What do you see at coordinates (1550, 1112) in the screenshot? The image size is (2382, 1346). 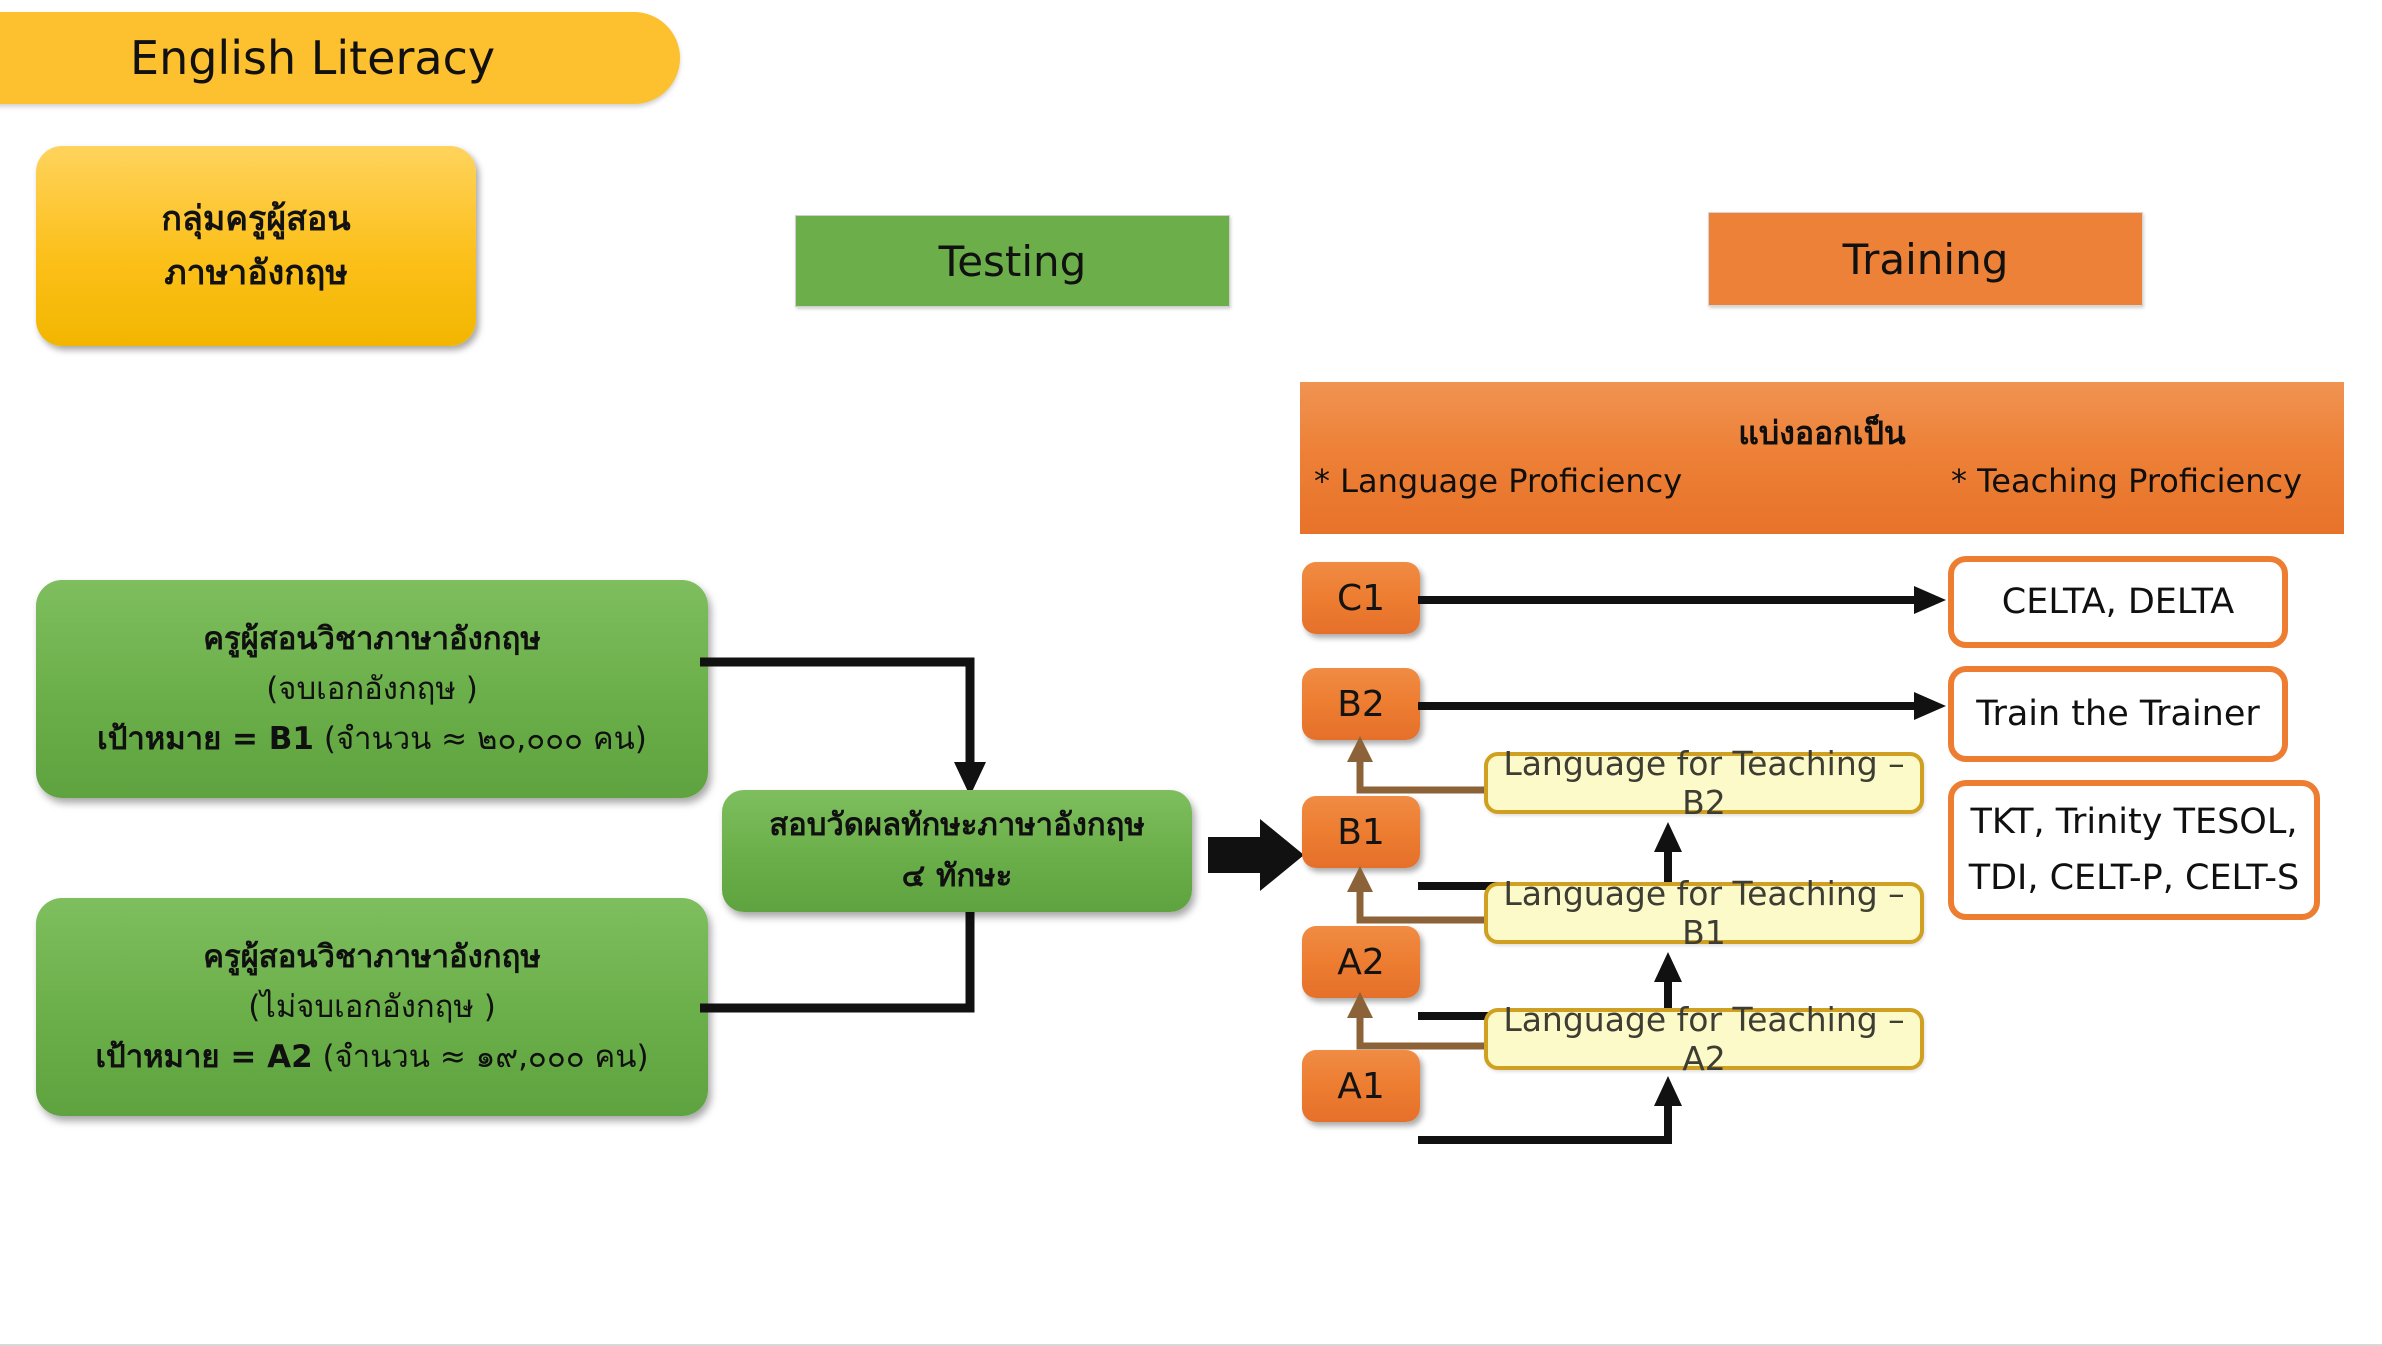 I see `connector-a1-to-lft-a2` at bounding box center [1550, 1112].